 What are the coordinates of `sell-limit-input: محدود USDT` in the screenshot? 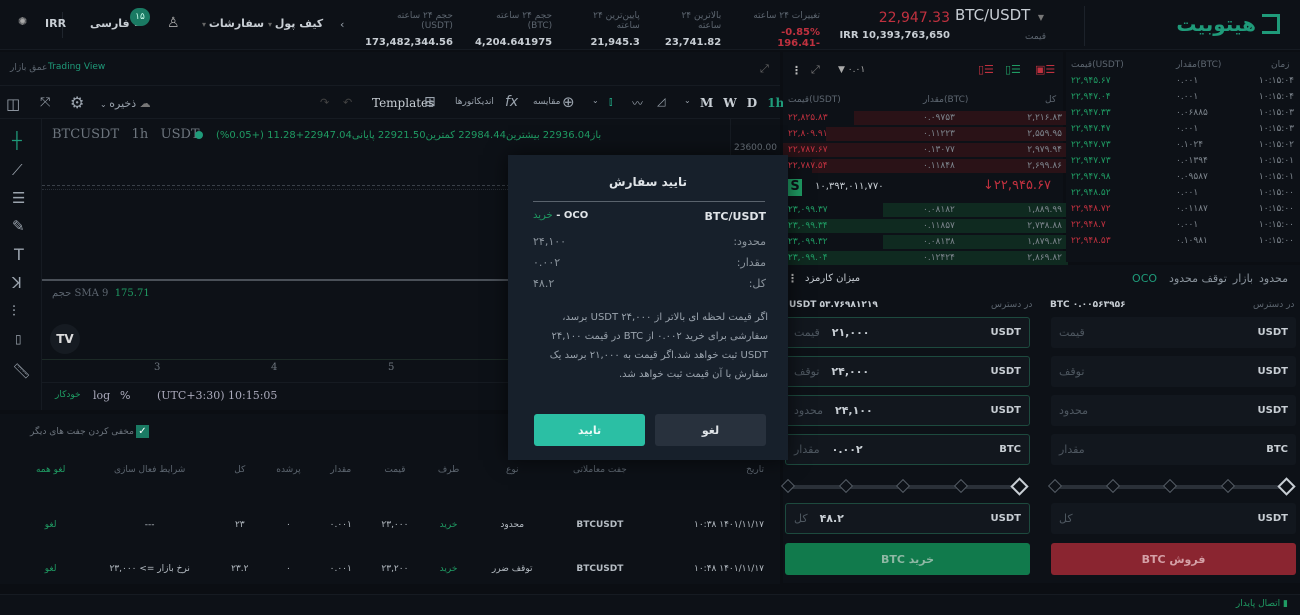 It's located at (1173, 410).